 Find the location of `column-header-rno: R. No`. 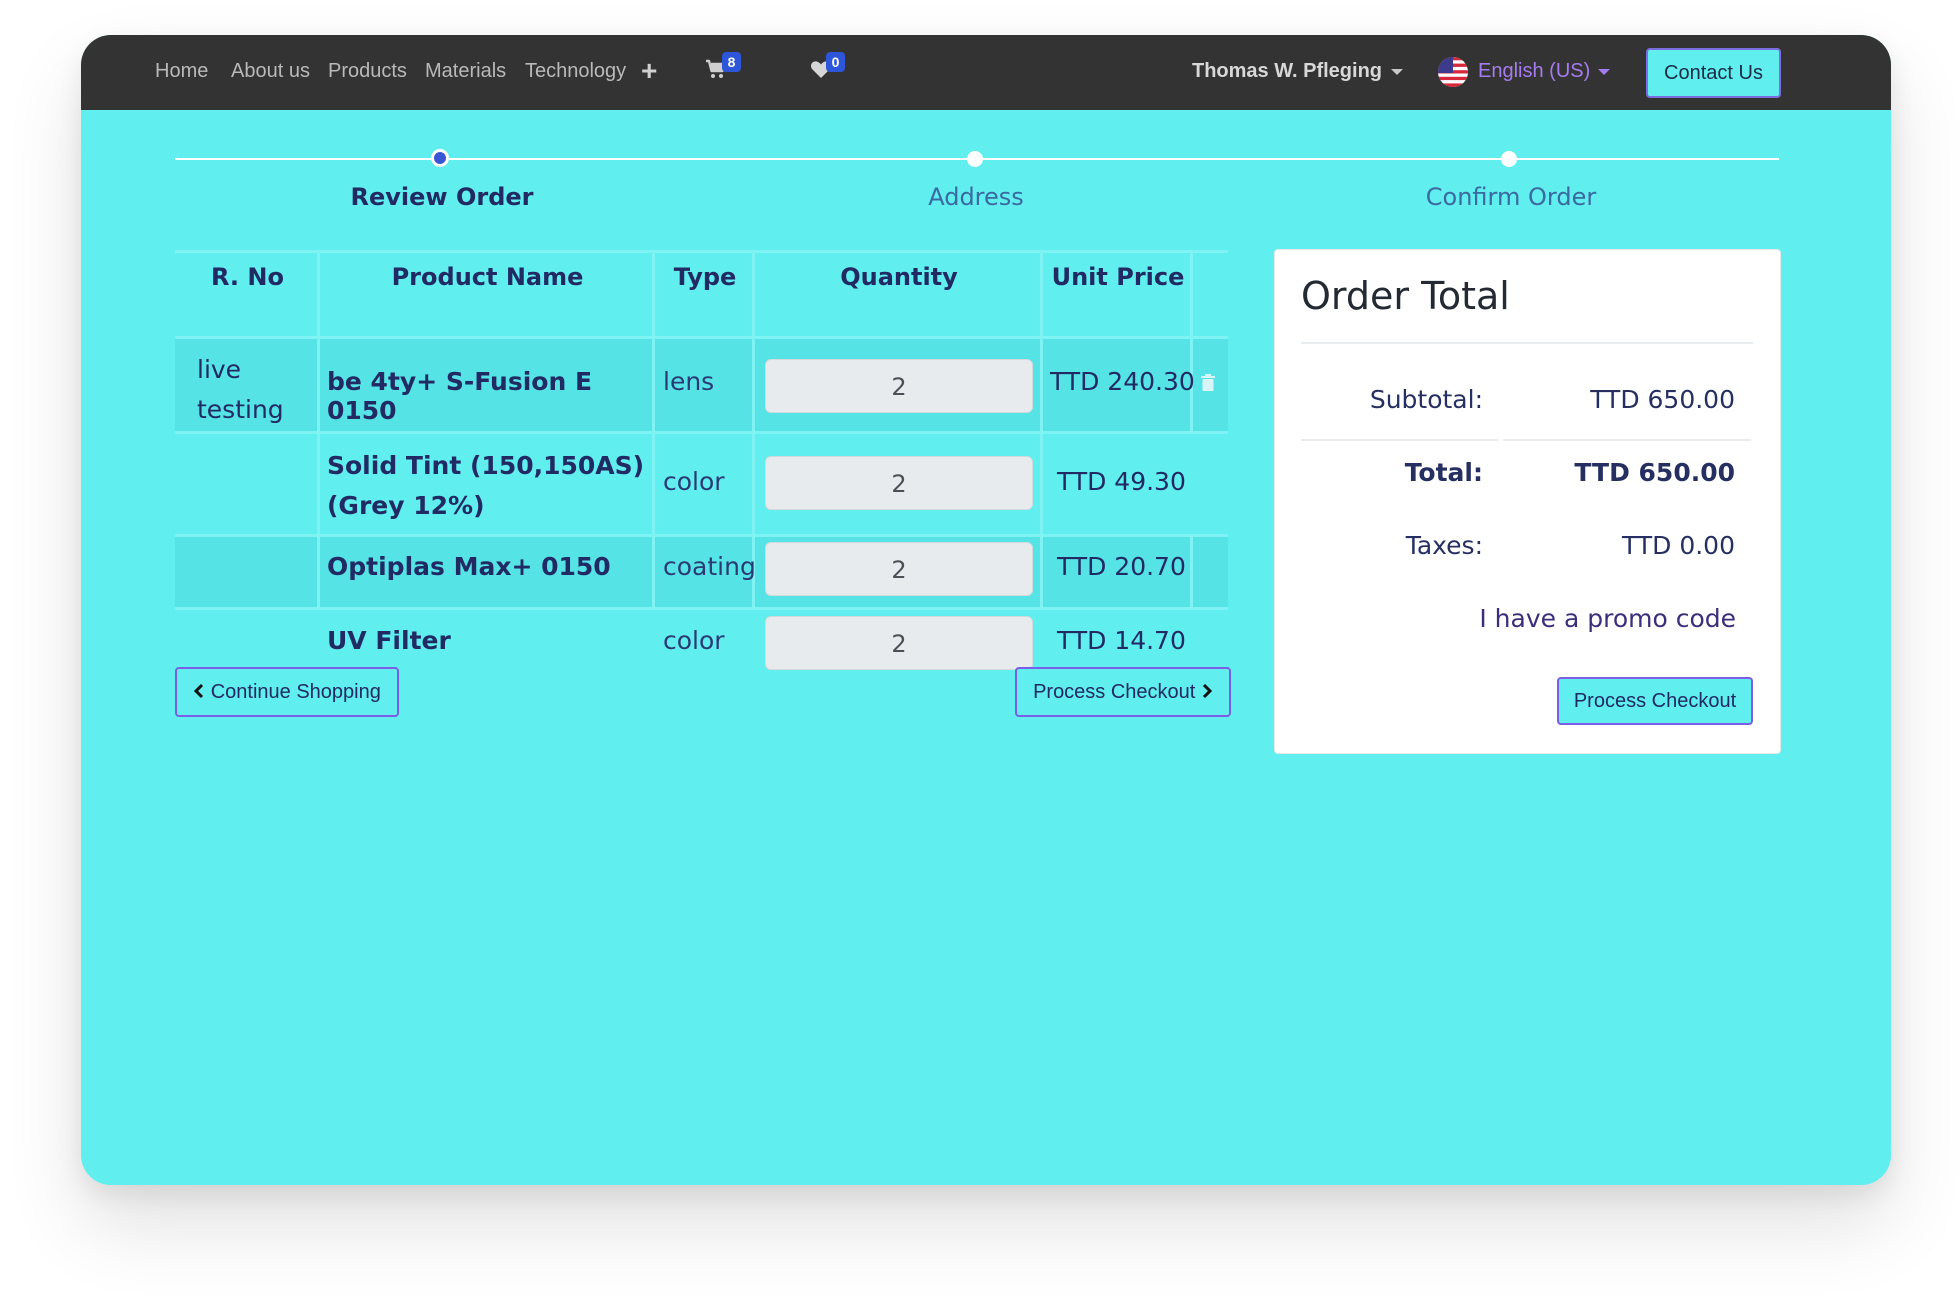

column-header-rno: R. No is located at coordinates (247, 277).